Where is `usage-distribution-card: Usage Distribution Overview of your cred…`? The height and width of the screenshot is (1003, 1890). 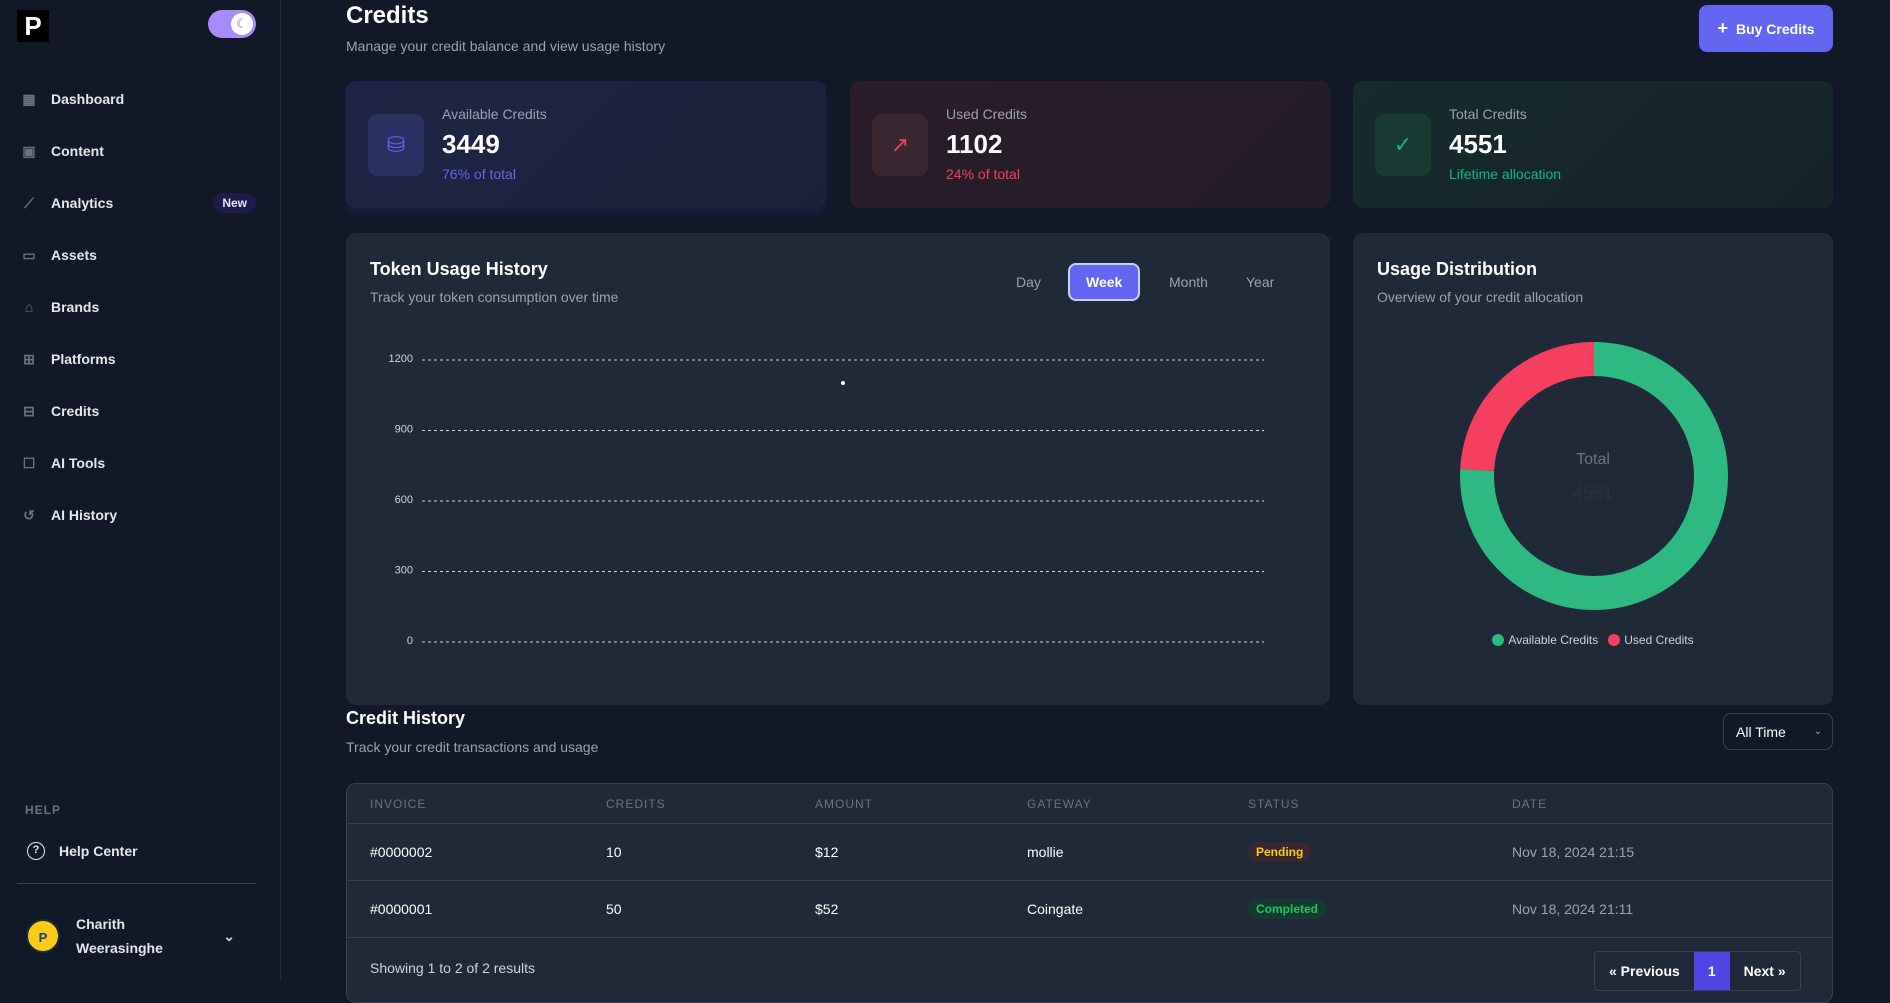
usage-distribution-card: Usage Distribution Overview of your cred… is located at coordinates (1593, 469).